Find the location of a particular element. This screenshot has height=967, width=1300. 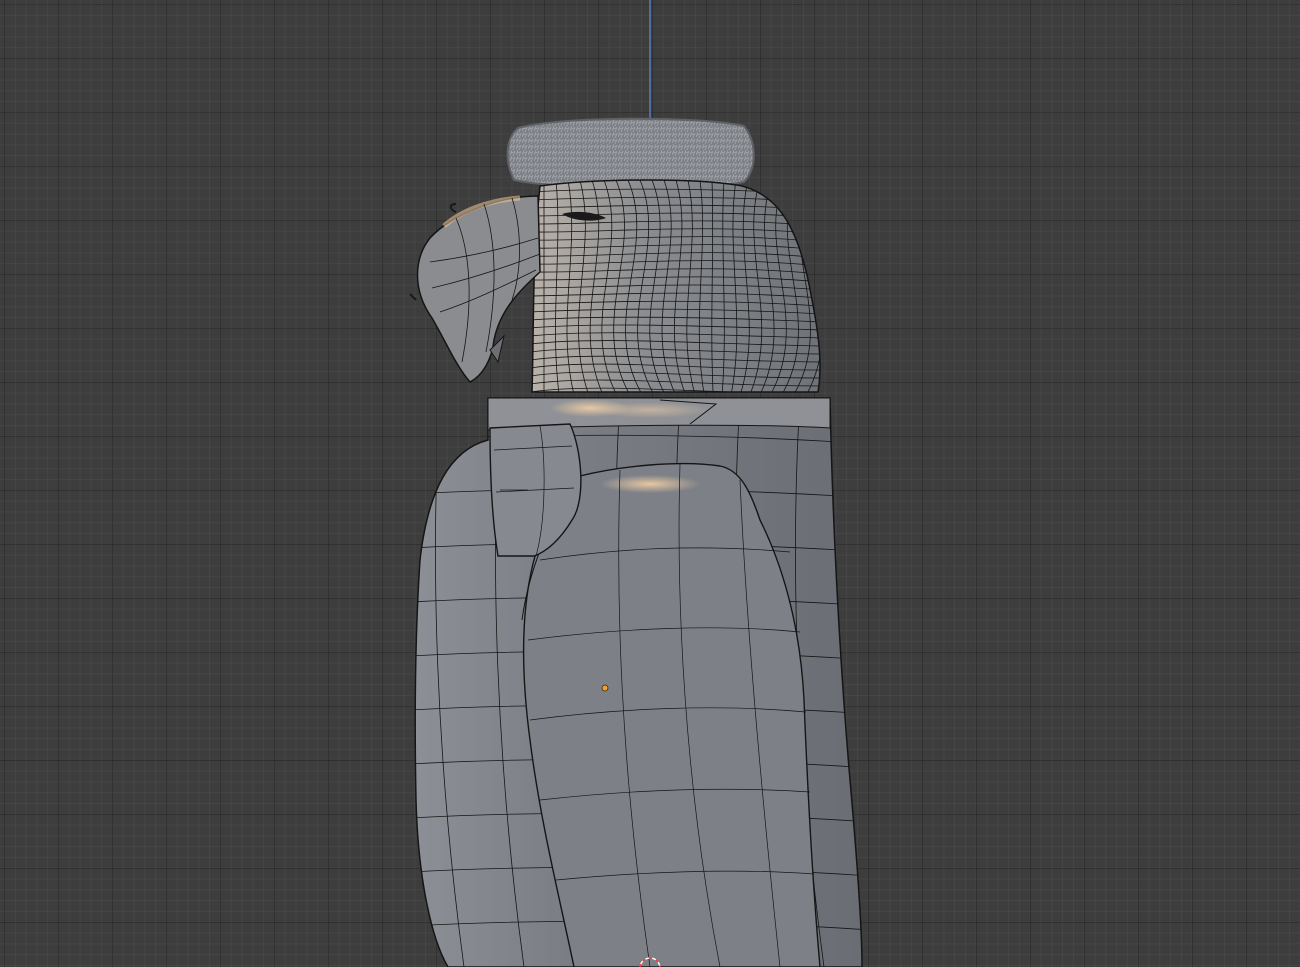

origin-point-icon is located at coordinates (605, 688).